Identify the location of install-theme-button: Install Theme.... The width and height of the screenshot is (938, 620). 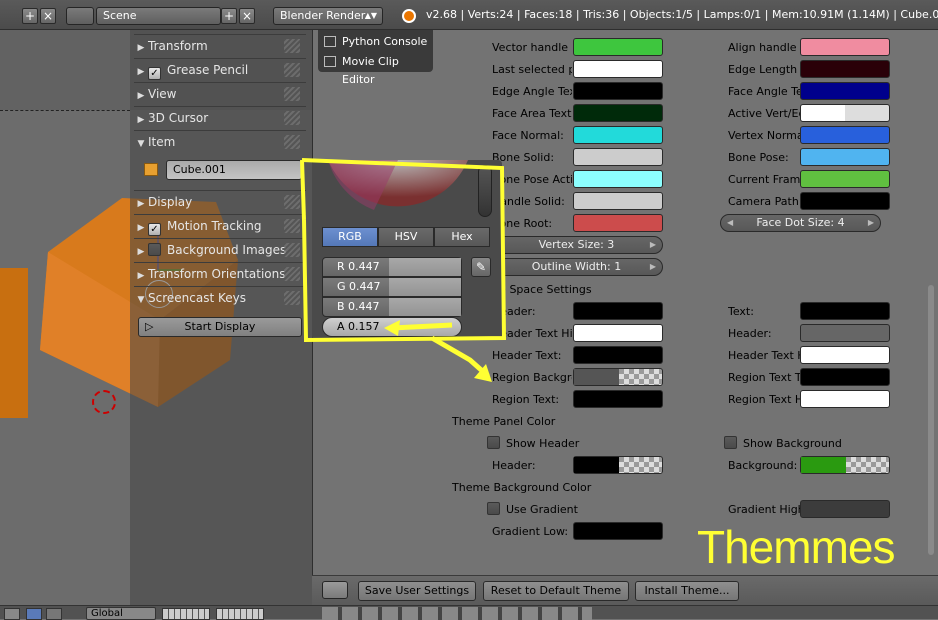
(687, 591).